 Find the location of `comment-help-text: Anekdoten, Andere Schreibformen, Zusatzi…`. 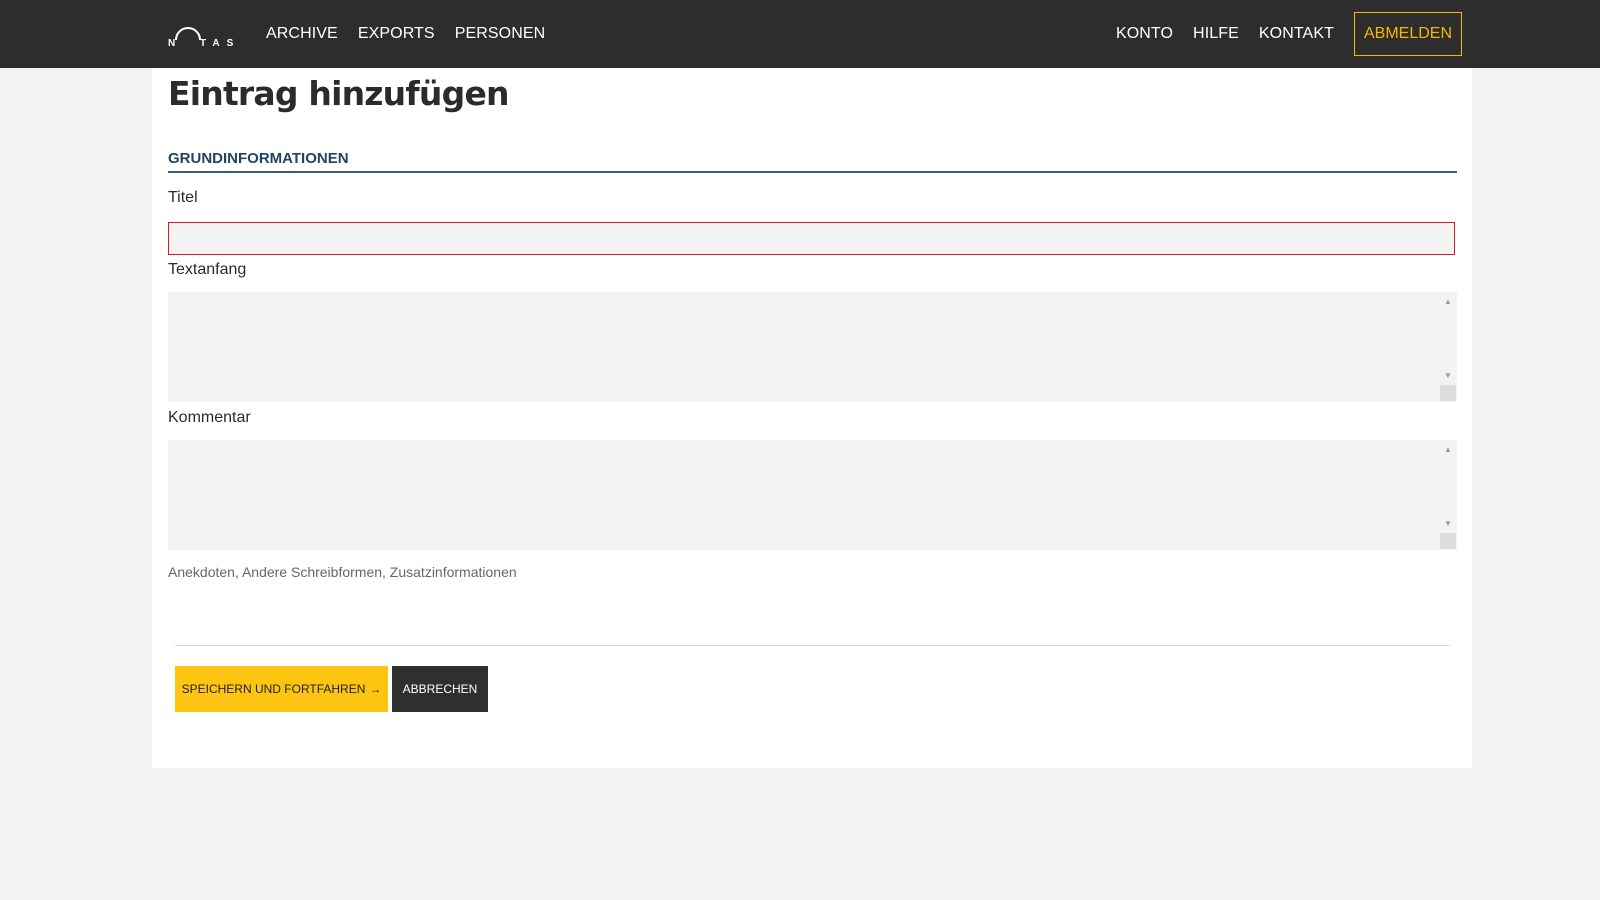

comment-help-text: Anekdoten, Andere Schreibformen, Zusatzi… is located at coordinates (342, 572).